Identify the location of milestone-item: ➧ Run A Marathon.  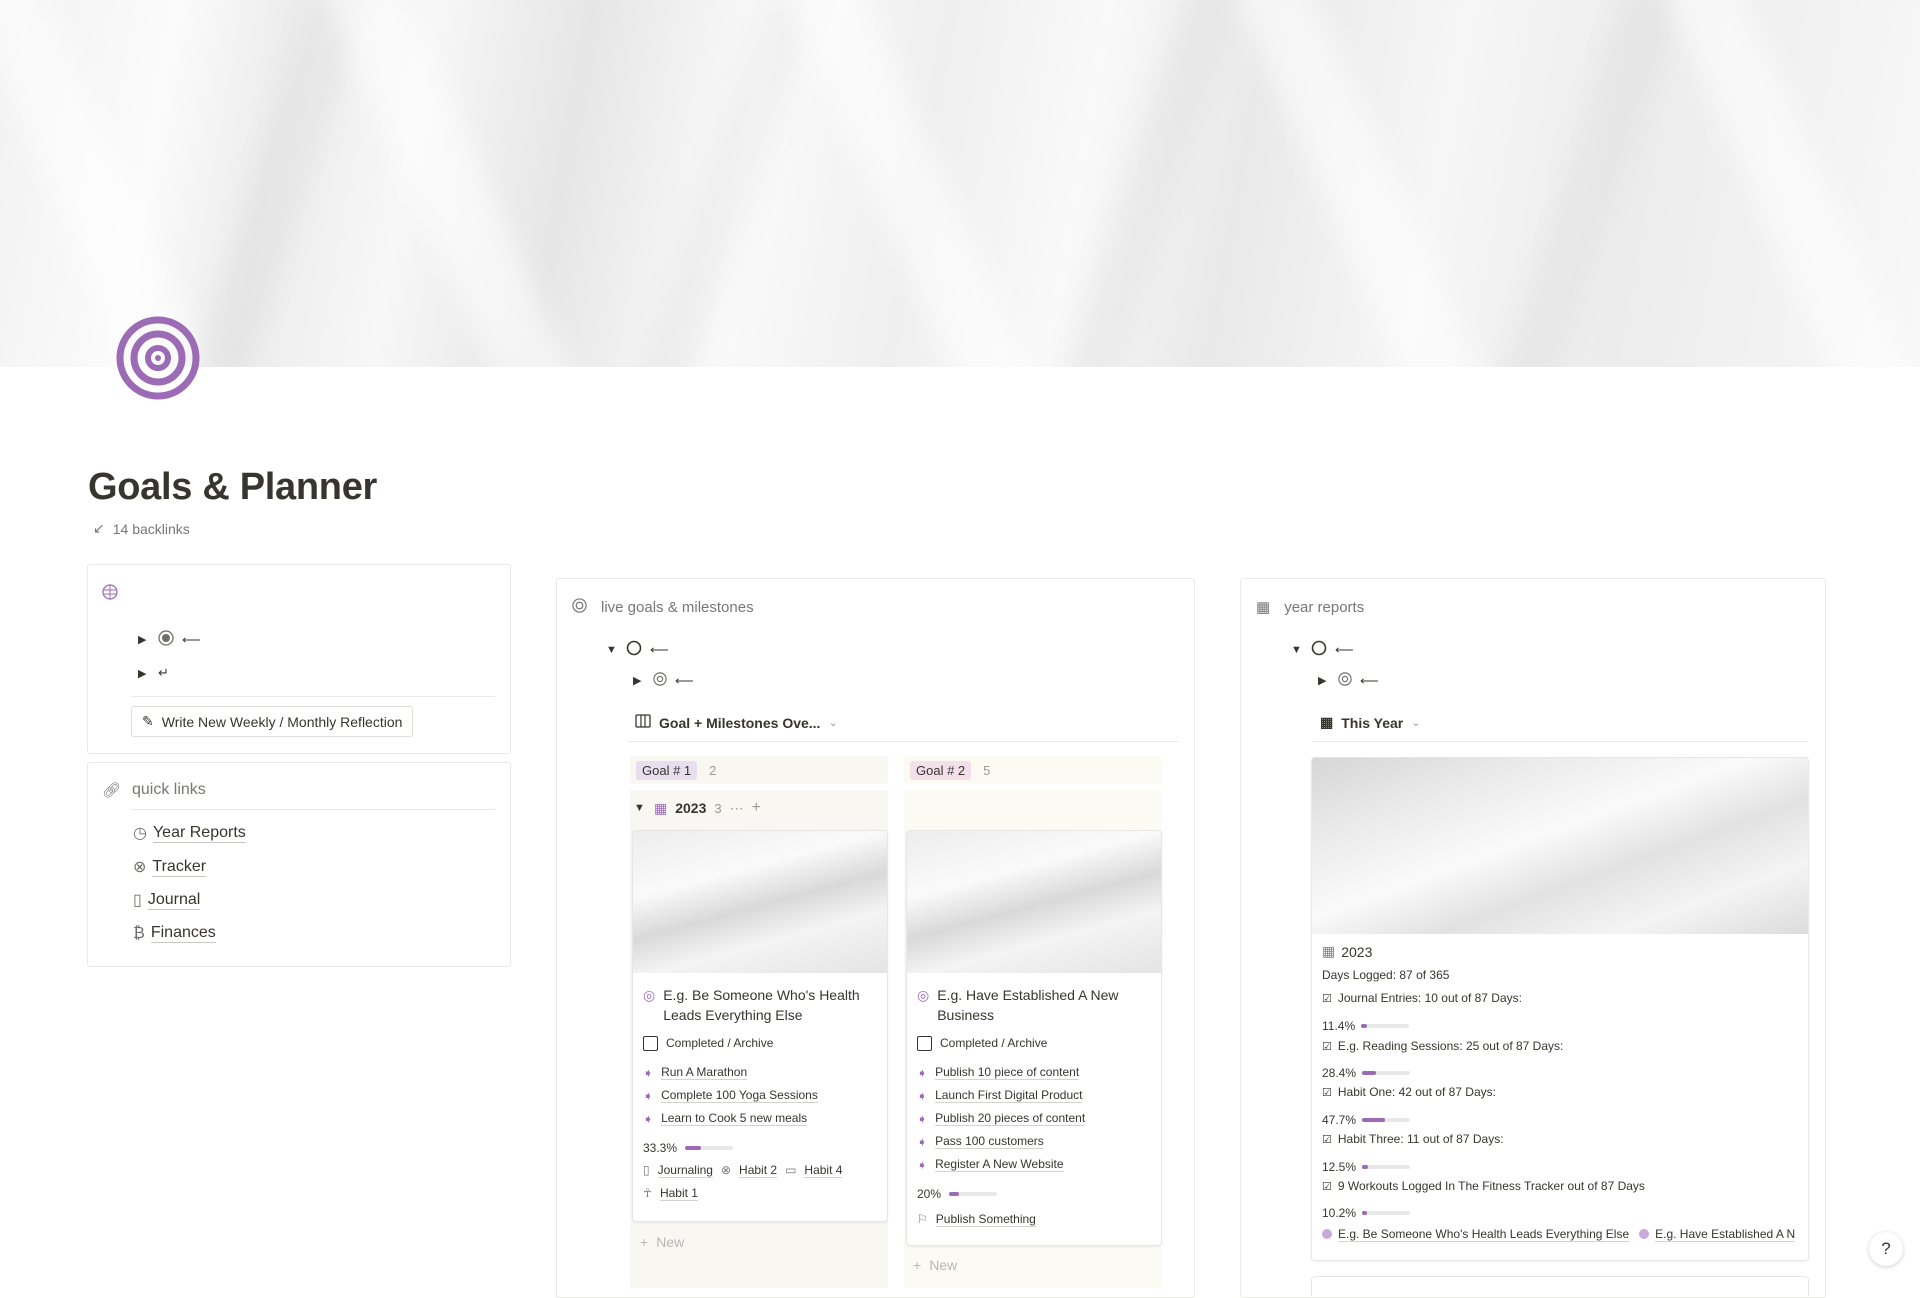
(760, 1072).